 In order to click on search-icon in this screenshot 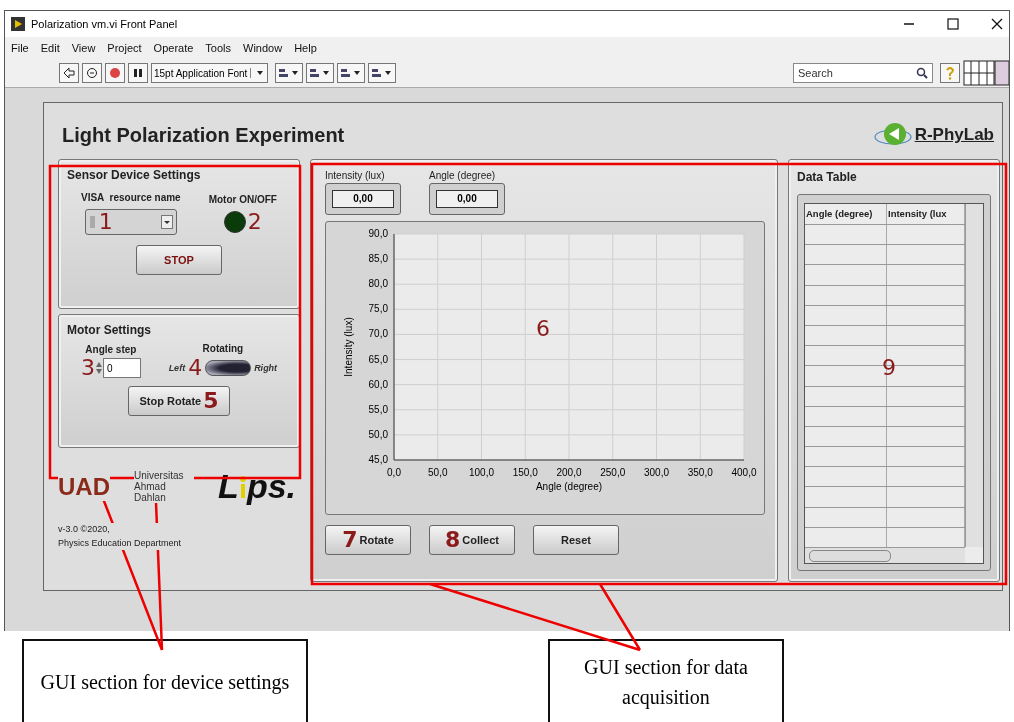, I will do `click(922, 73)`.